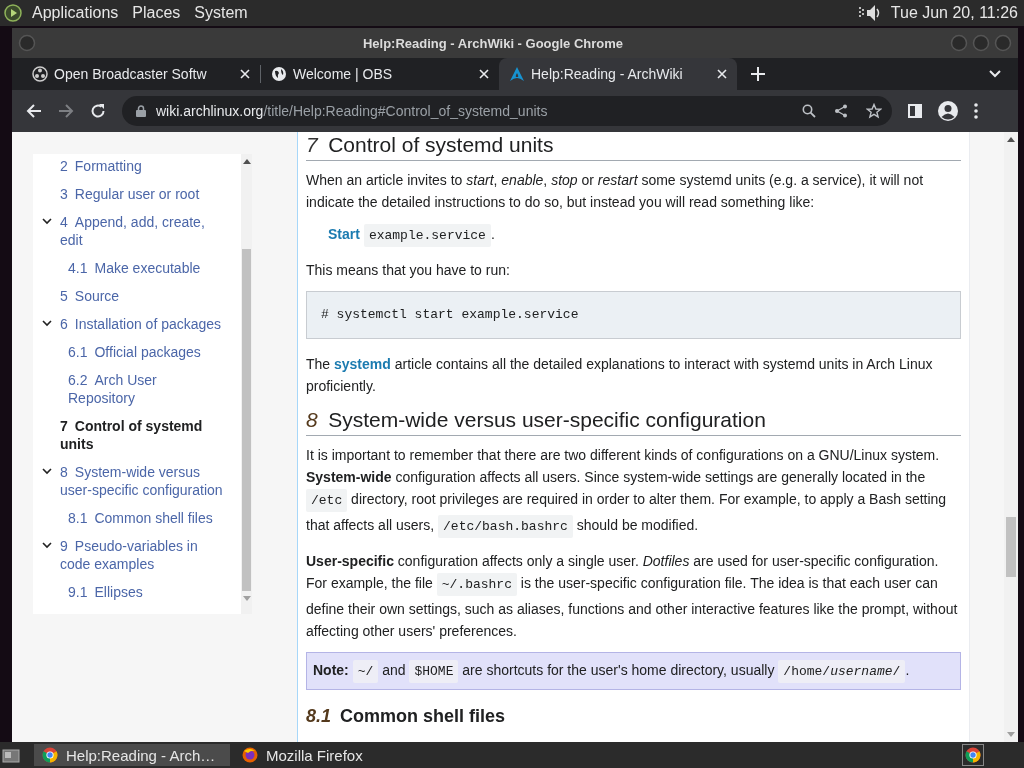 Image resolution: width=1024 pixels, height=768 pixels. Describe the element at coordinates (142, 389) in the screenshot. I see `toc-link: 6.2 Arch User Repository` at that location.